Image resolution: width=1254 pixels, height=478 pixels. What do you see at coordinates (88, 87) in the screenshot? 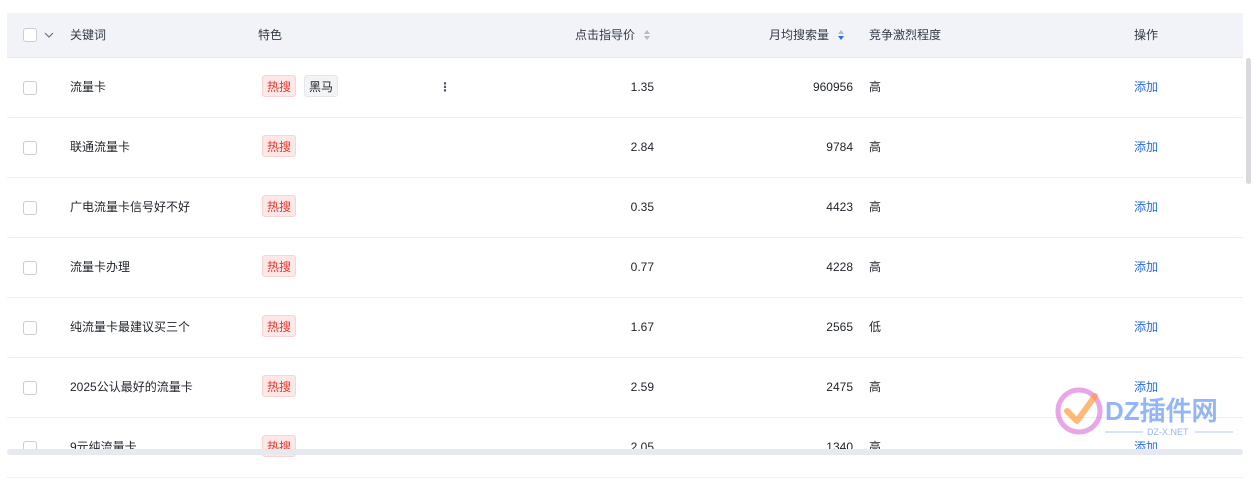
I see `keyword-cell: 流量卡` at bounding box center [88, 87].